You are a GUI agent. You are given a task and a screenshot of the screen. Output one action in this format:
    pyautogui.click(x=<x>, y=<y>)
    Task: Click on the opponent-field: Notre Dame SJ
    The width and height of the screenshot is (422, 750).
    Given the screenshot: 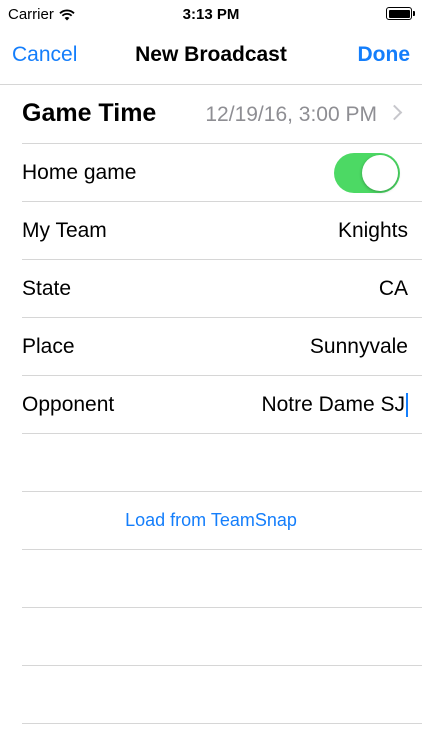 What is the action you would take?
    pyautogui.click(x=334, y=405)
    